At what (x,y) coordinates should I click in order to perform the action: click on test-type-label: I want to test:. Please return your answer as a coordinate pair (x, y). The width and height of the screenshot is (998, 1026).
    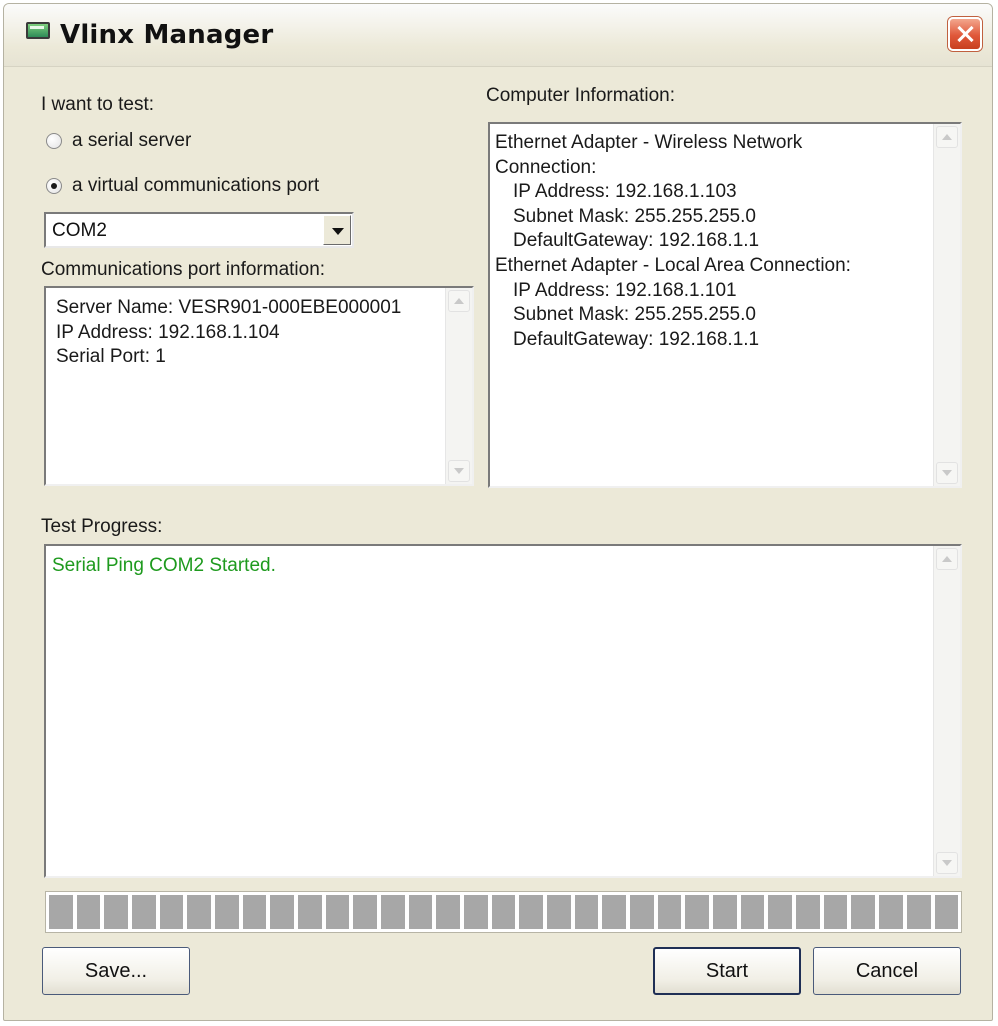
    Looking at the image, I should click on (97, 104).